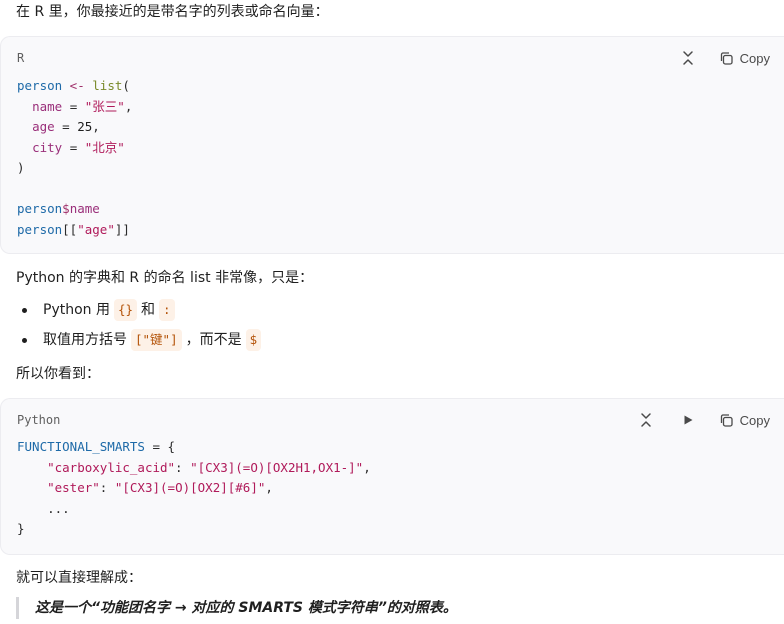 The width and height of the screenshot is (784, 624). I want to click on blockquote: 这是一个“功能团名字 → 对应的 SMARTS 模式字符串”的对照表。, so click(236, 608).